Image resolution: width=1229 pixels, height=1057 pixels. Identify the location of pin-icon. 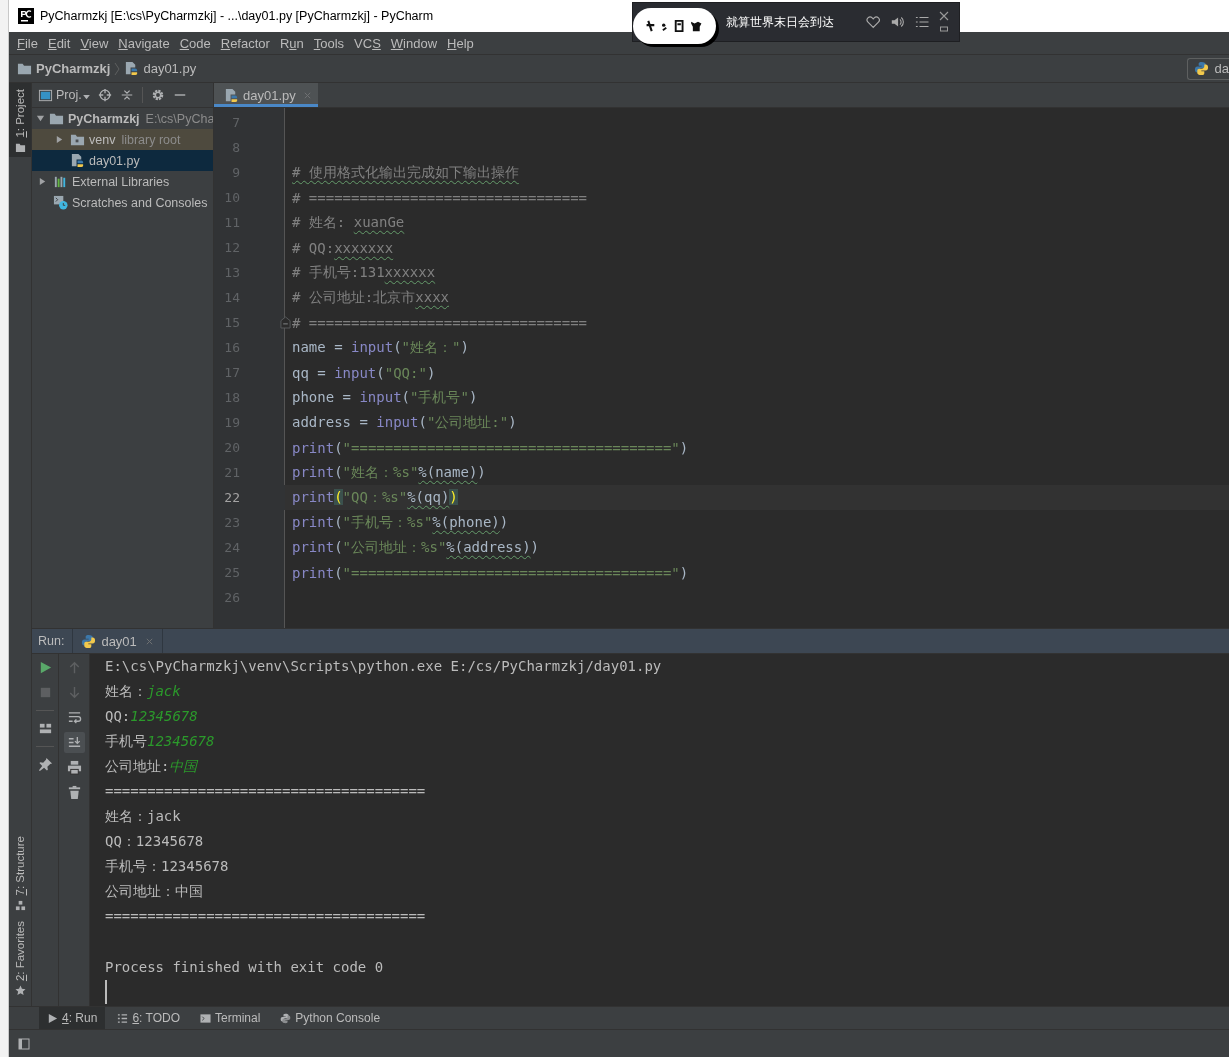
(45, 764).